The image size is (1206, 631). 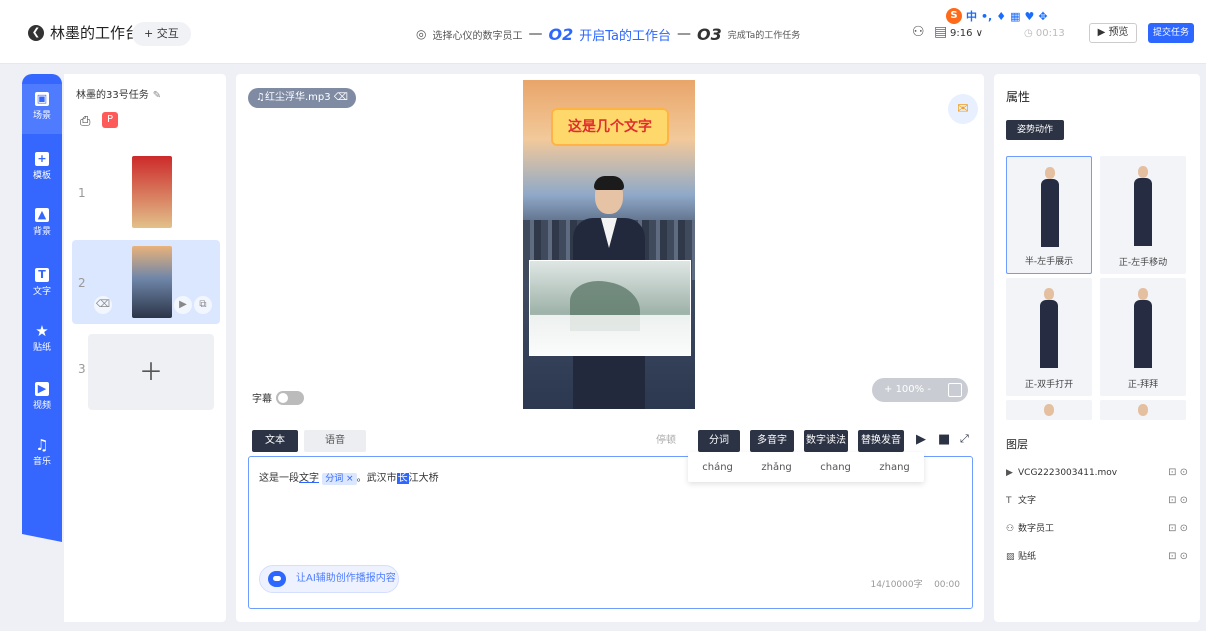 What do you see at coordinates (329, 579) in the screenshot?
I see `ai-assist-button: 让AI辅助创作播报内容` at bounding box center [329, 579].